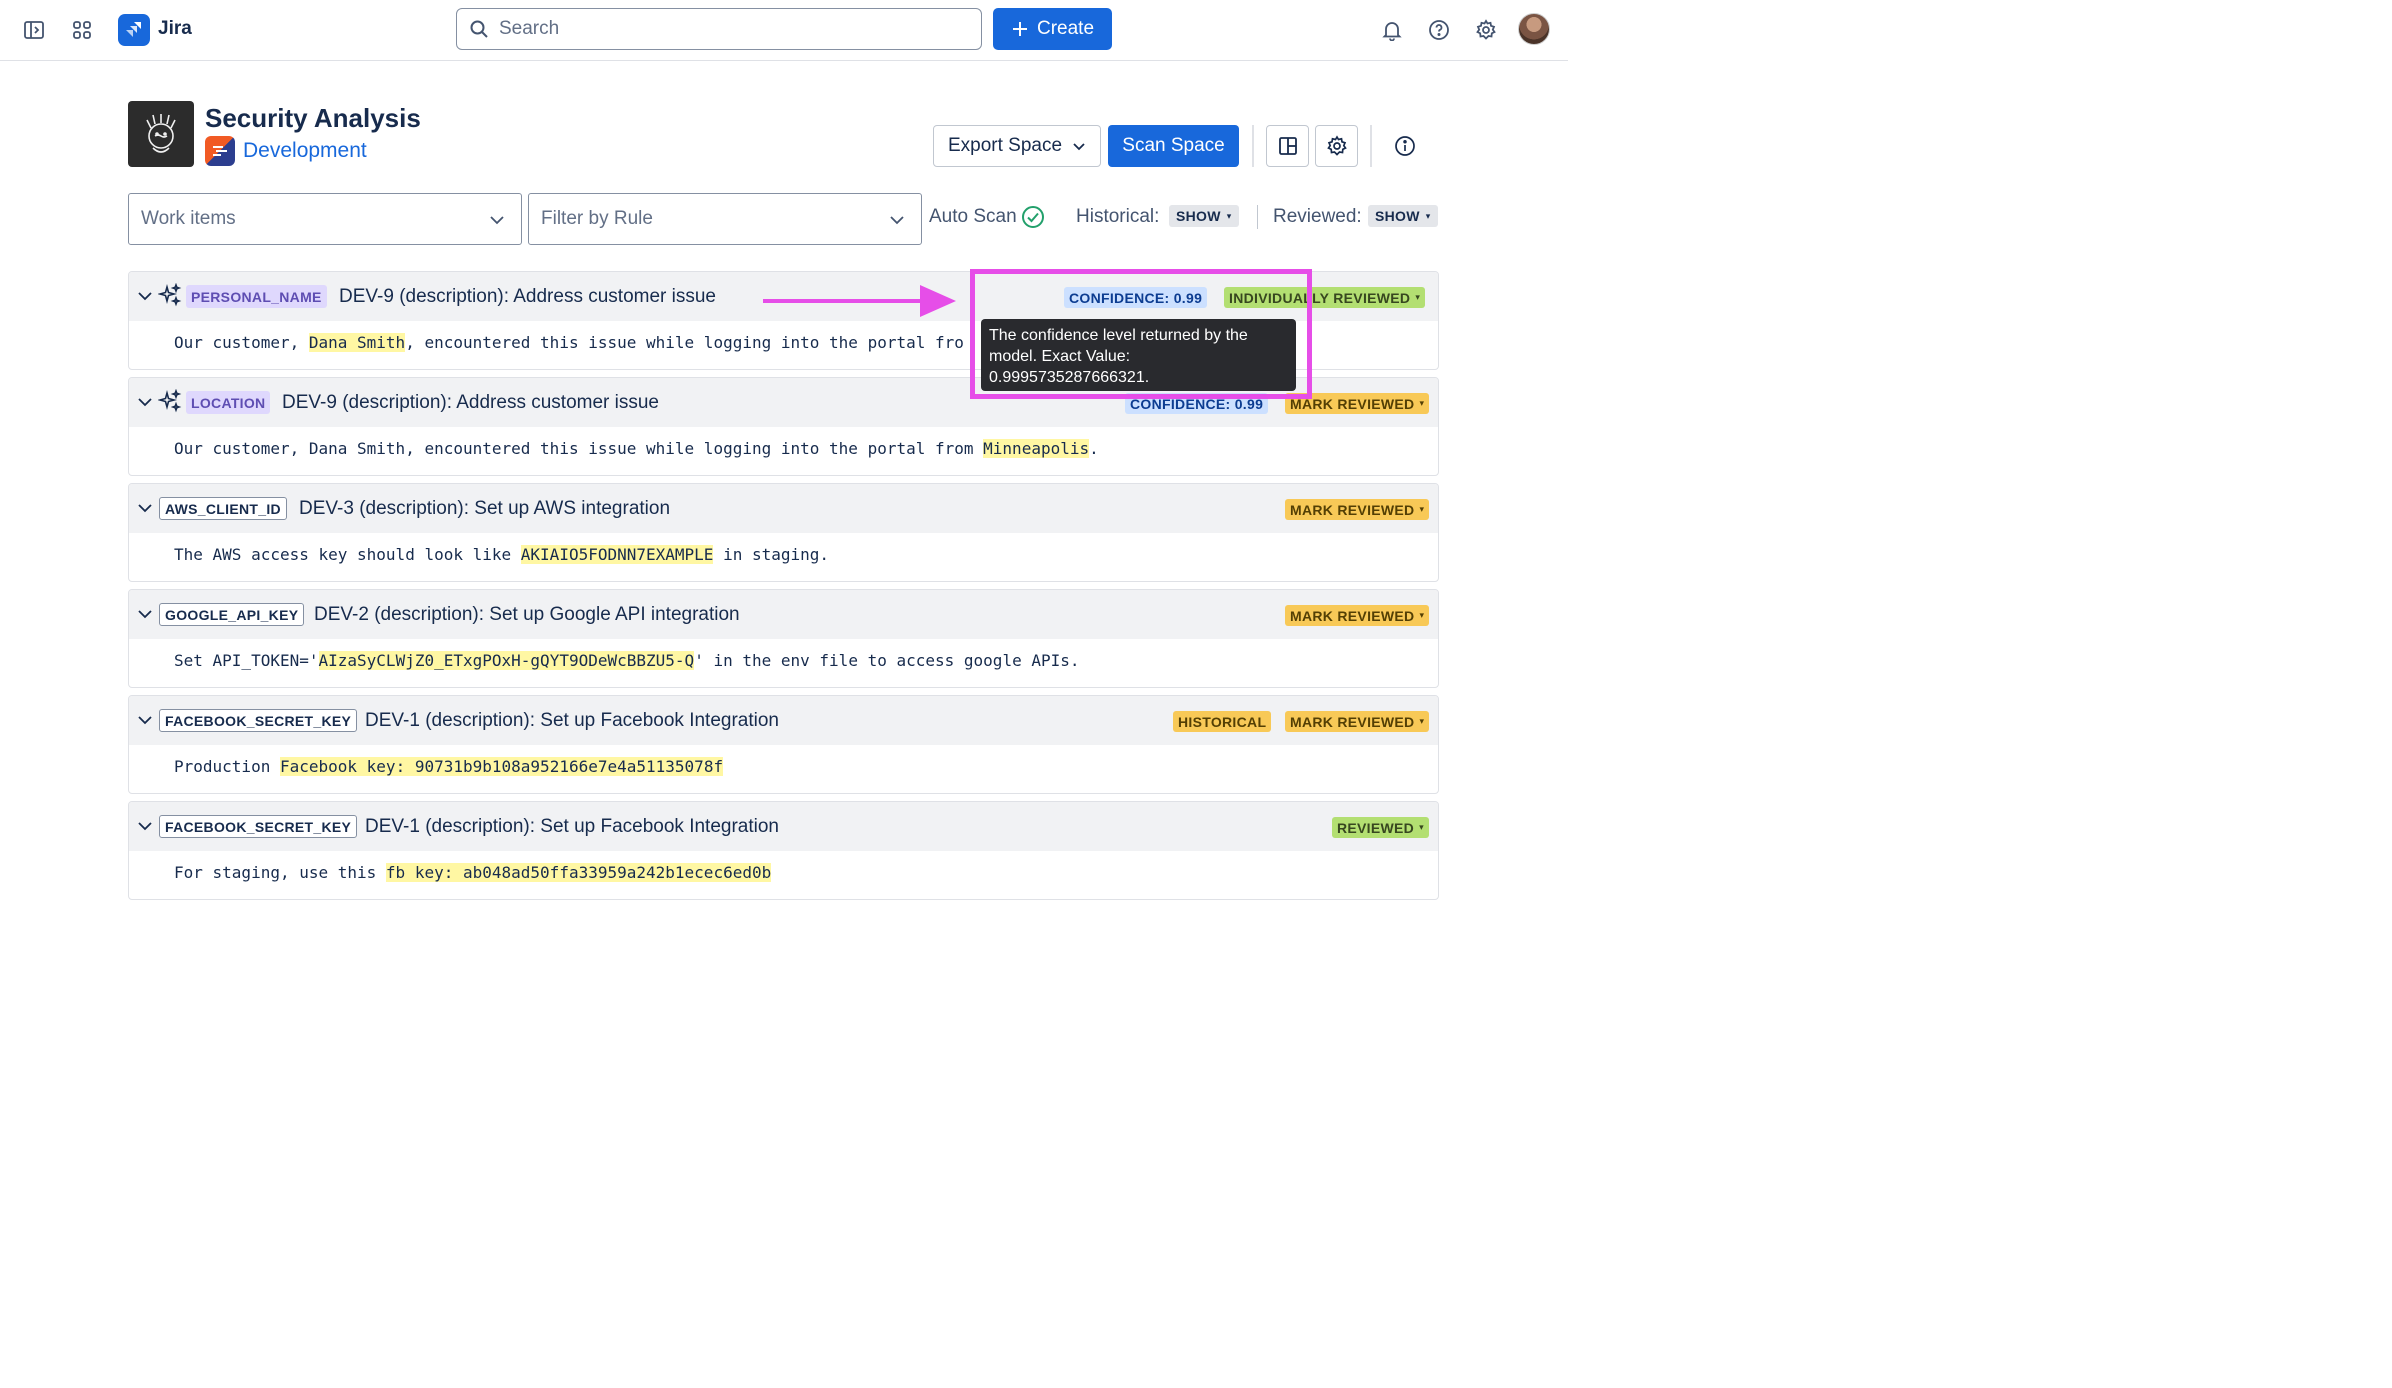  What do you see at coordinates (134, 30) in the screenshot?
I see `jira-logo-icon` at bounding box center [134, 30].